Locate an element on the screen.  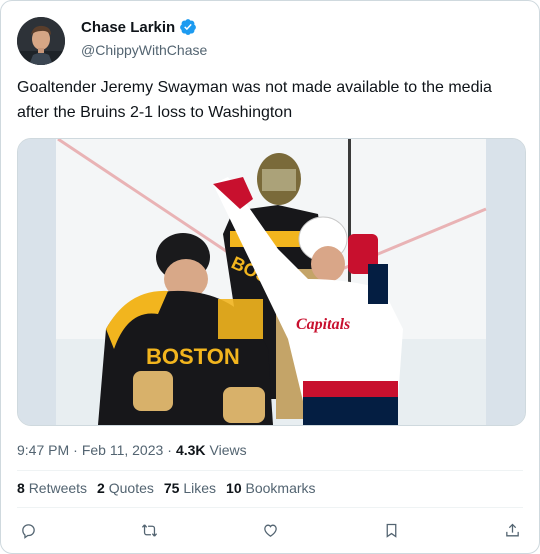
tweet-date: Feb 11, 2023 is located at coordinates (122, 450).